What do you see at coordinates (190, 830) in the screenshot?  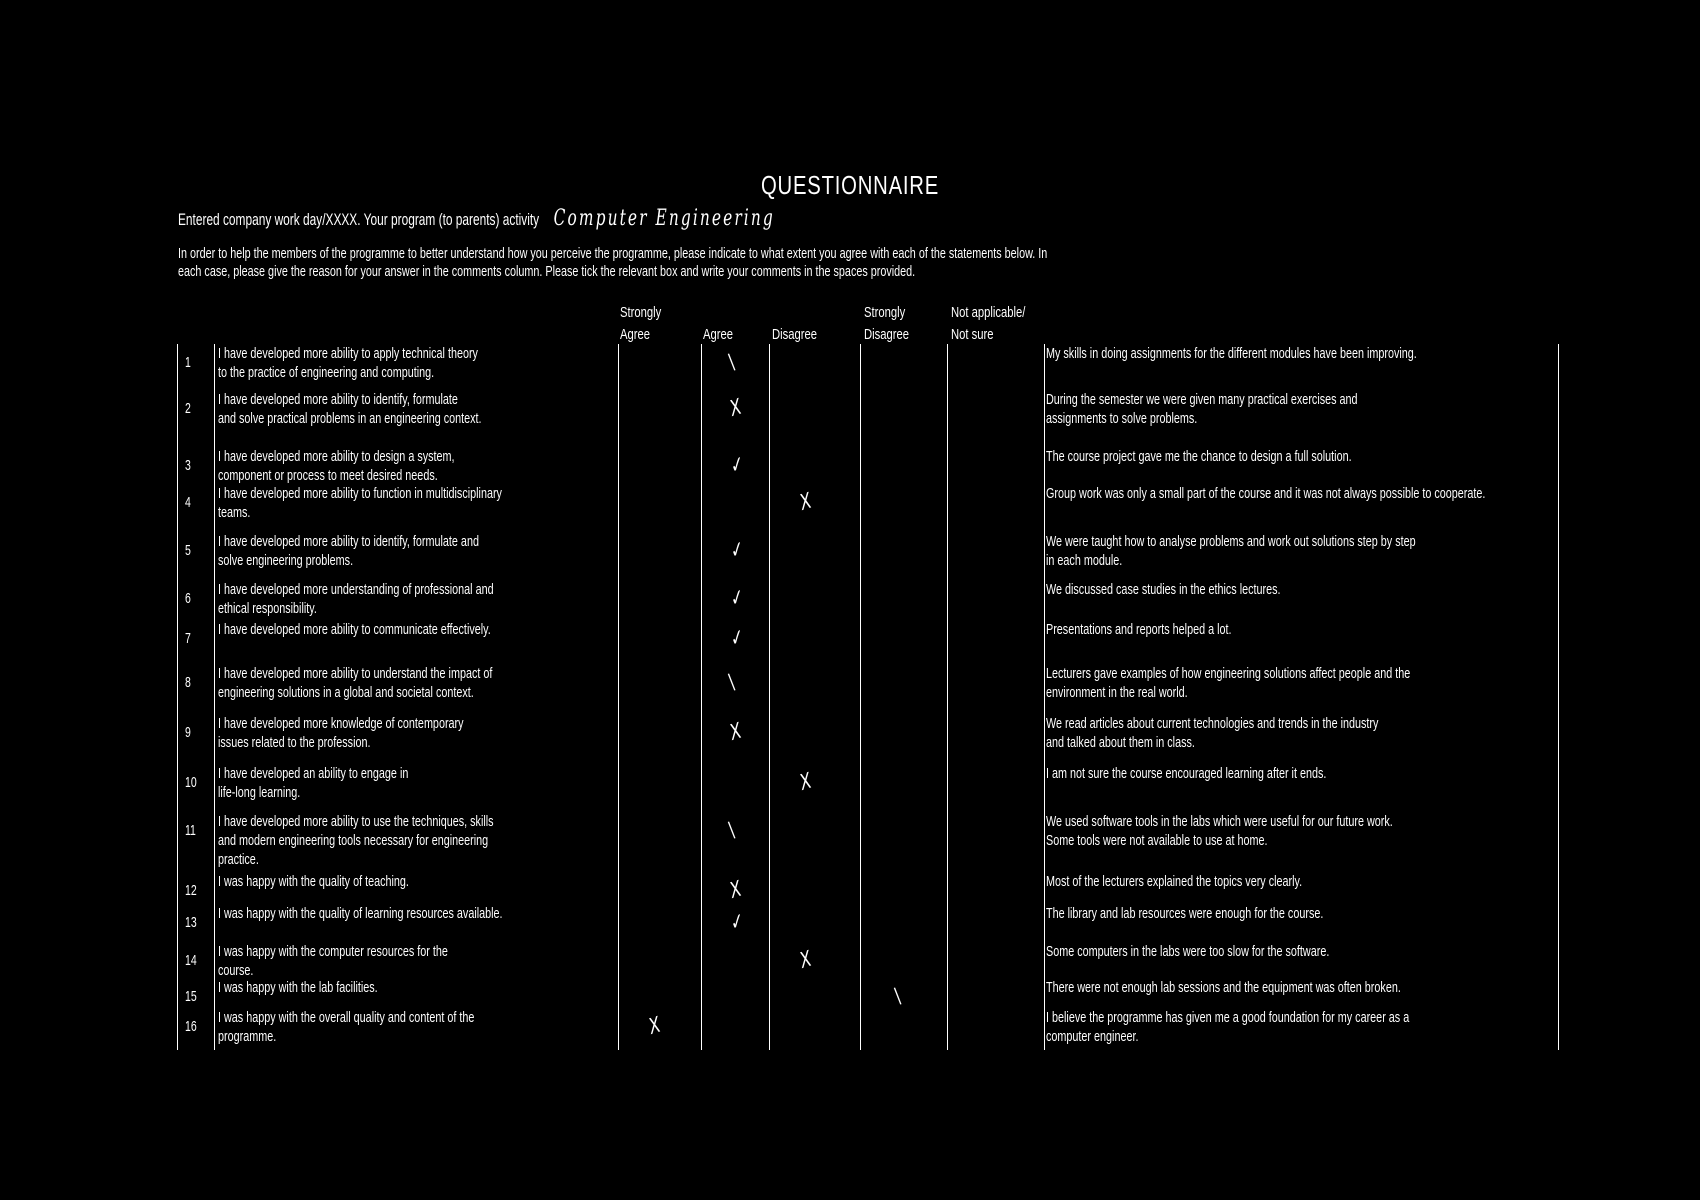 I see `row-number: 11` at bounding box center [190, 830].